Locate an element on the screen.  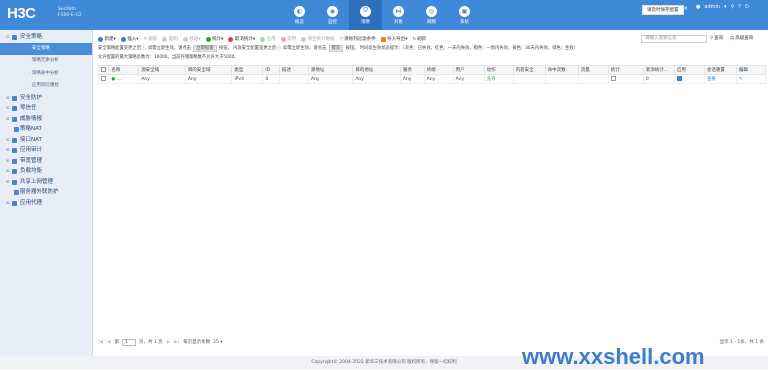
accelerate-button: 立即加速 is located at coordinates (205, 48).